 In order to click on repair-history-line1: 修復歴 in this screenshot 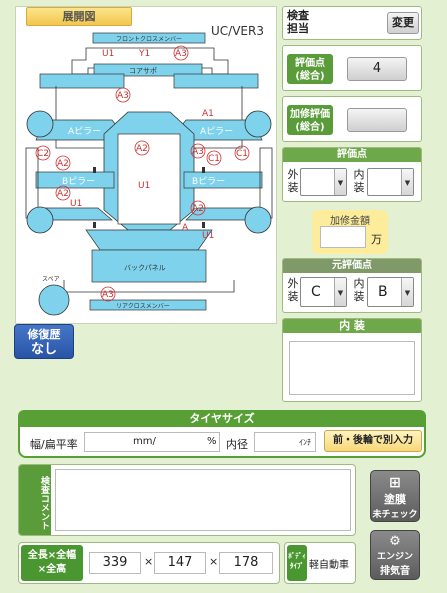, I will do `click(44, 334)`.